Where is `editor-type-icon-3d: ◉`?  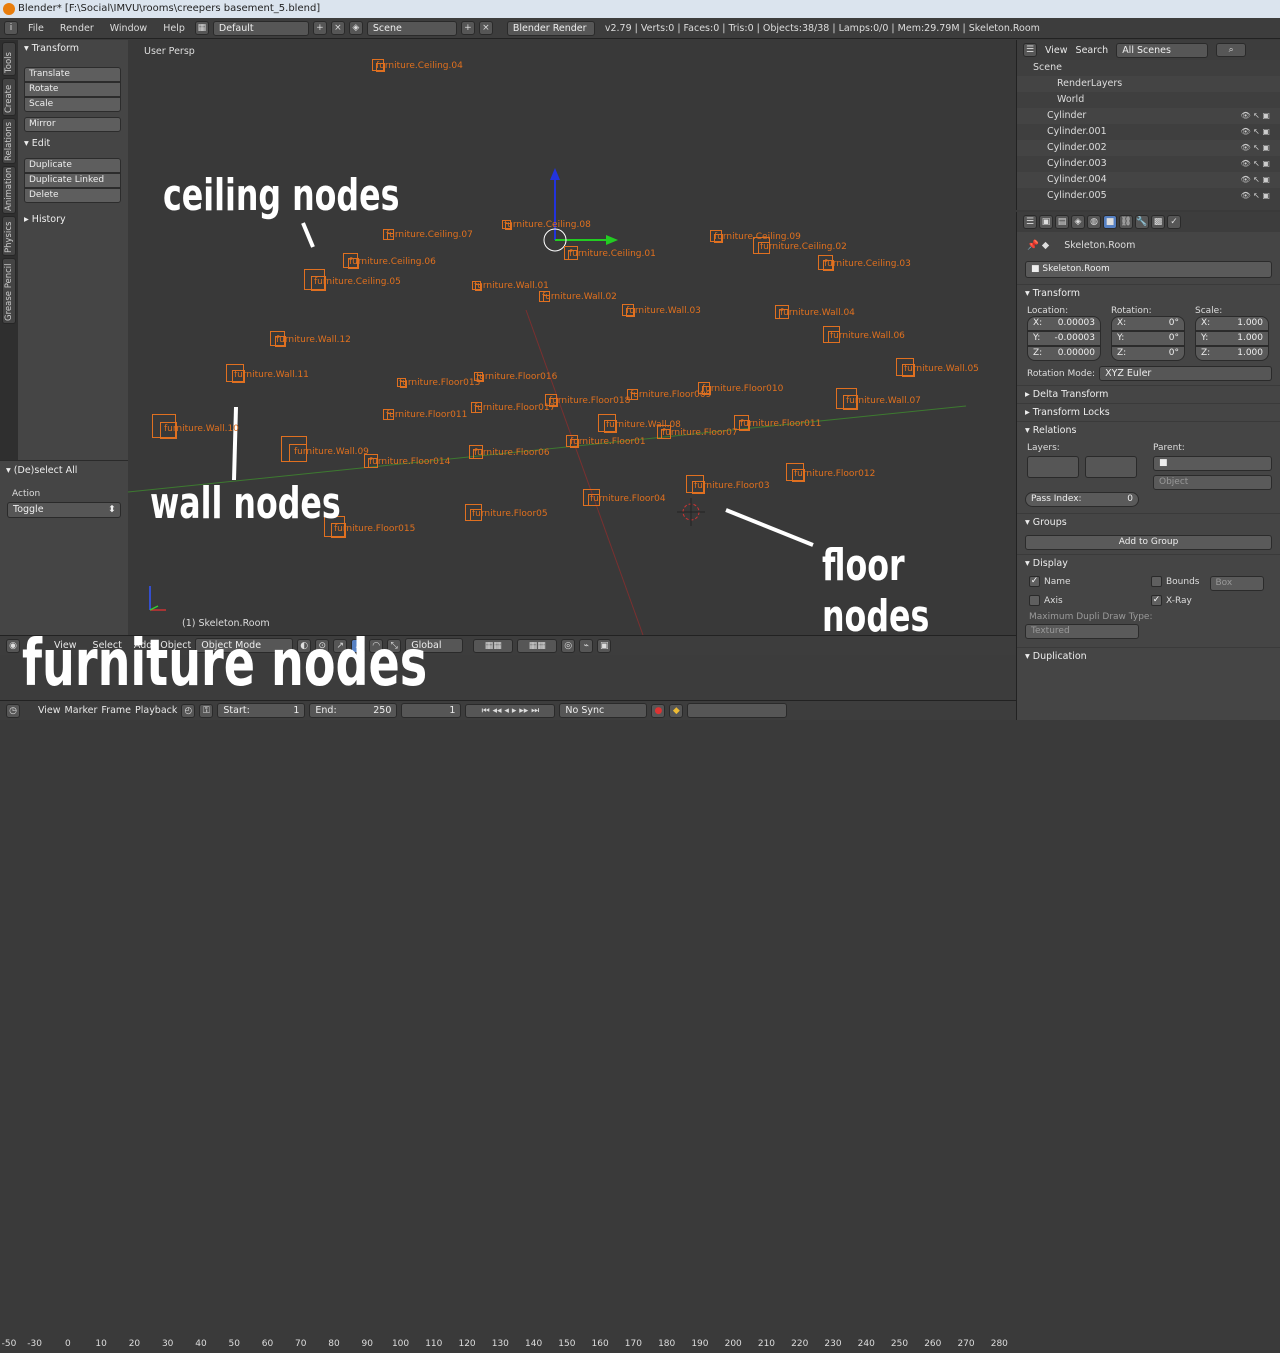
editor-type-icon-3d: ◉ is located at coordinates (13, 645).